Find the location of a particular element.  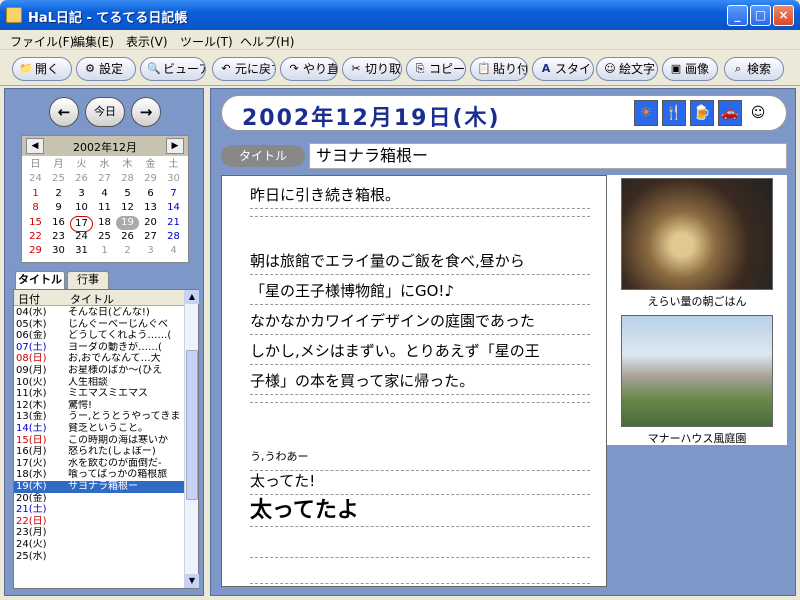

calendar-day: 20 is located at coordinates (150, 223).